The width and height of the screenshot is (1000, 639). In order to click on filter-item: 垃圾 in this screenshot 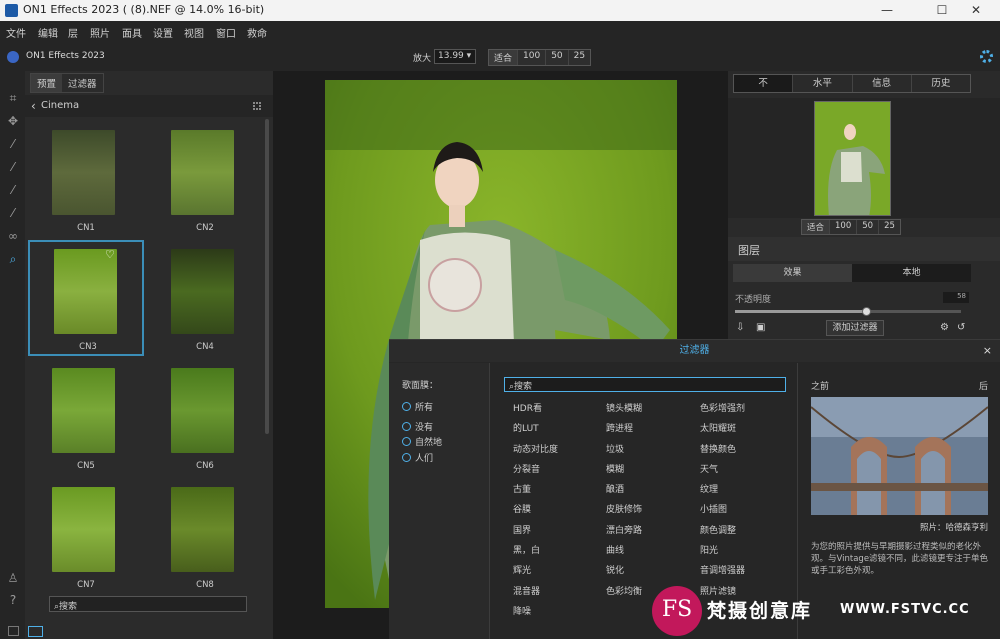, I will do `click(624, 452)`.